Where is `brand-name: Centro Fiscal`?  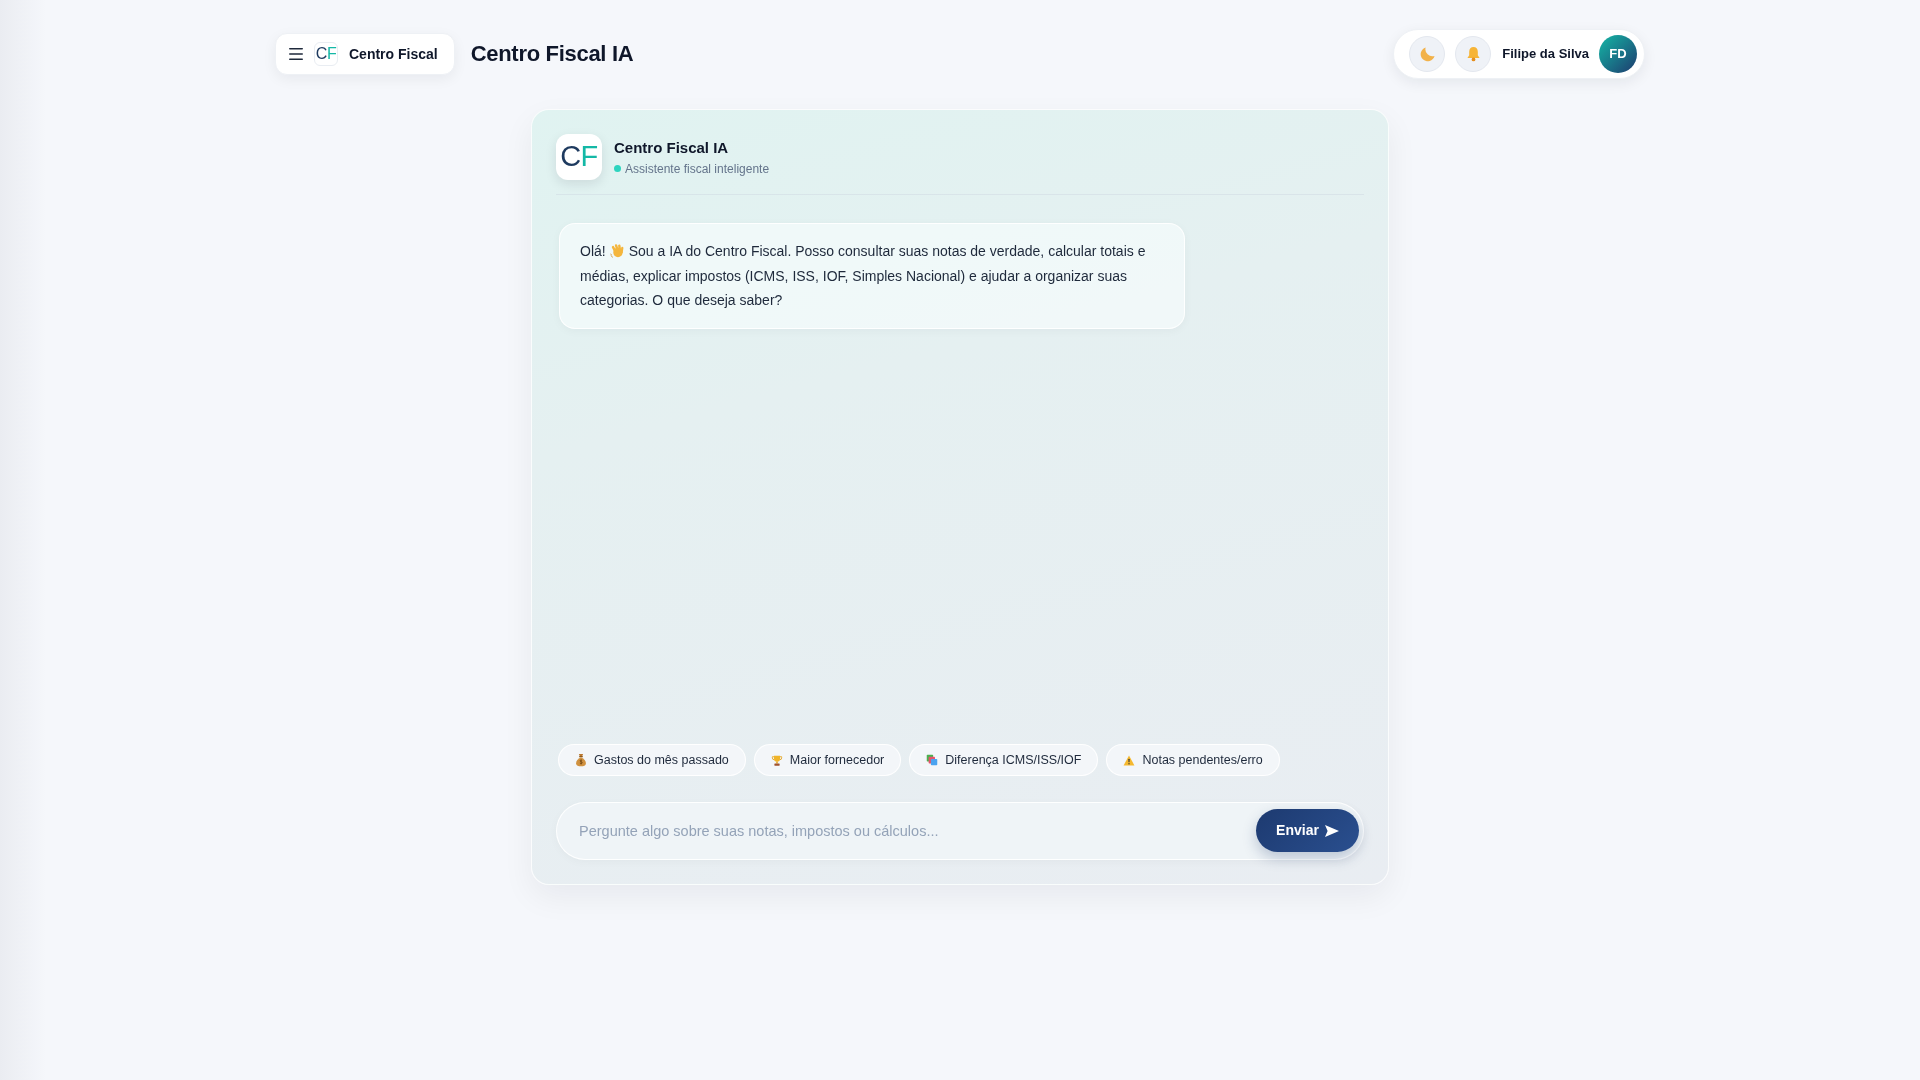
brand-name: Centro Fiscal is located at coordinates (393, 54).